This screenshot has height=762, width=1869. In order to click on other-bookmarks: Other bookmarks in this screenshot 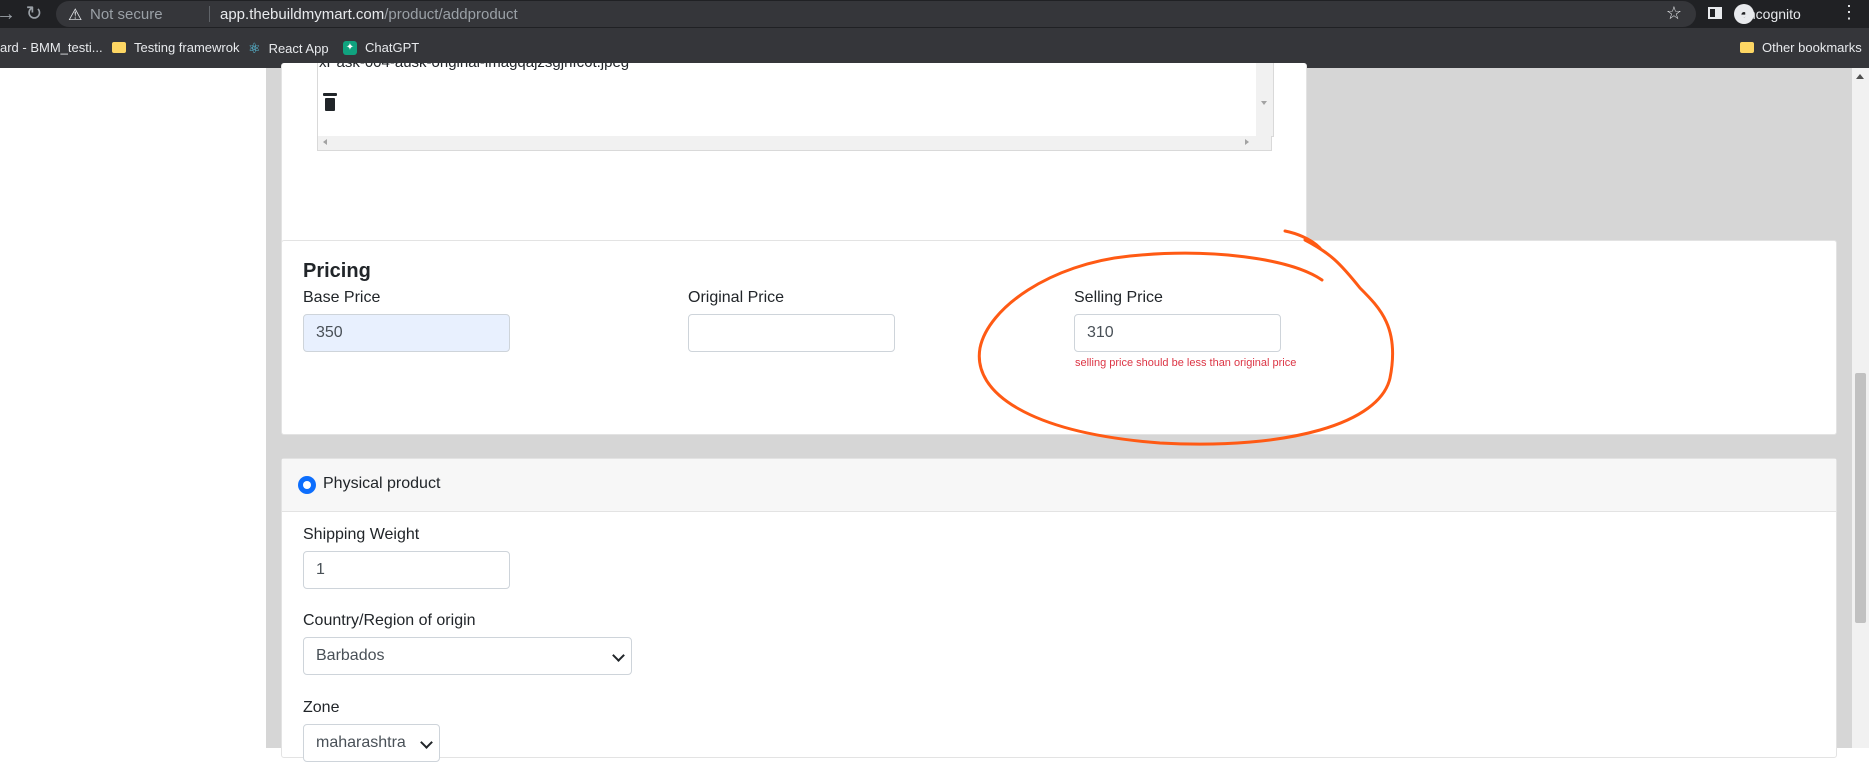, I will do `click(1801, 47)`.